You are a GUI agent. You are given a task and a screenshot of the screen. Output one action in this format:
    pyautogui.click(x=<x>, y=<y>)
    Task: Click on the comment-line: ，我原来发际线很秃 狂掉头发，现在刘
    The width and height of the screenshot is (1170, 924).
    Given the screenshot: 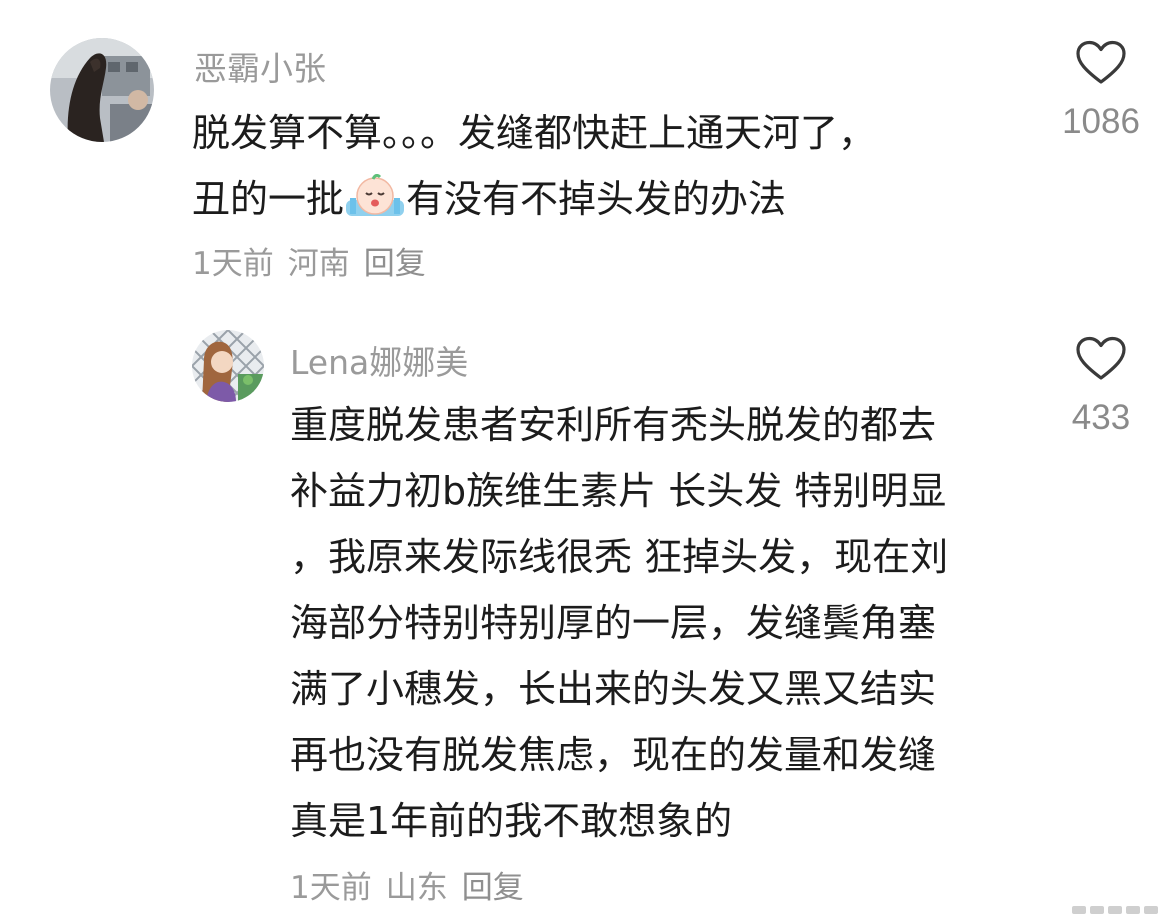 What is the action you would take?
    pyautogui.click(x=619, y=557)
    